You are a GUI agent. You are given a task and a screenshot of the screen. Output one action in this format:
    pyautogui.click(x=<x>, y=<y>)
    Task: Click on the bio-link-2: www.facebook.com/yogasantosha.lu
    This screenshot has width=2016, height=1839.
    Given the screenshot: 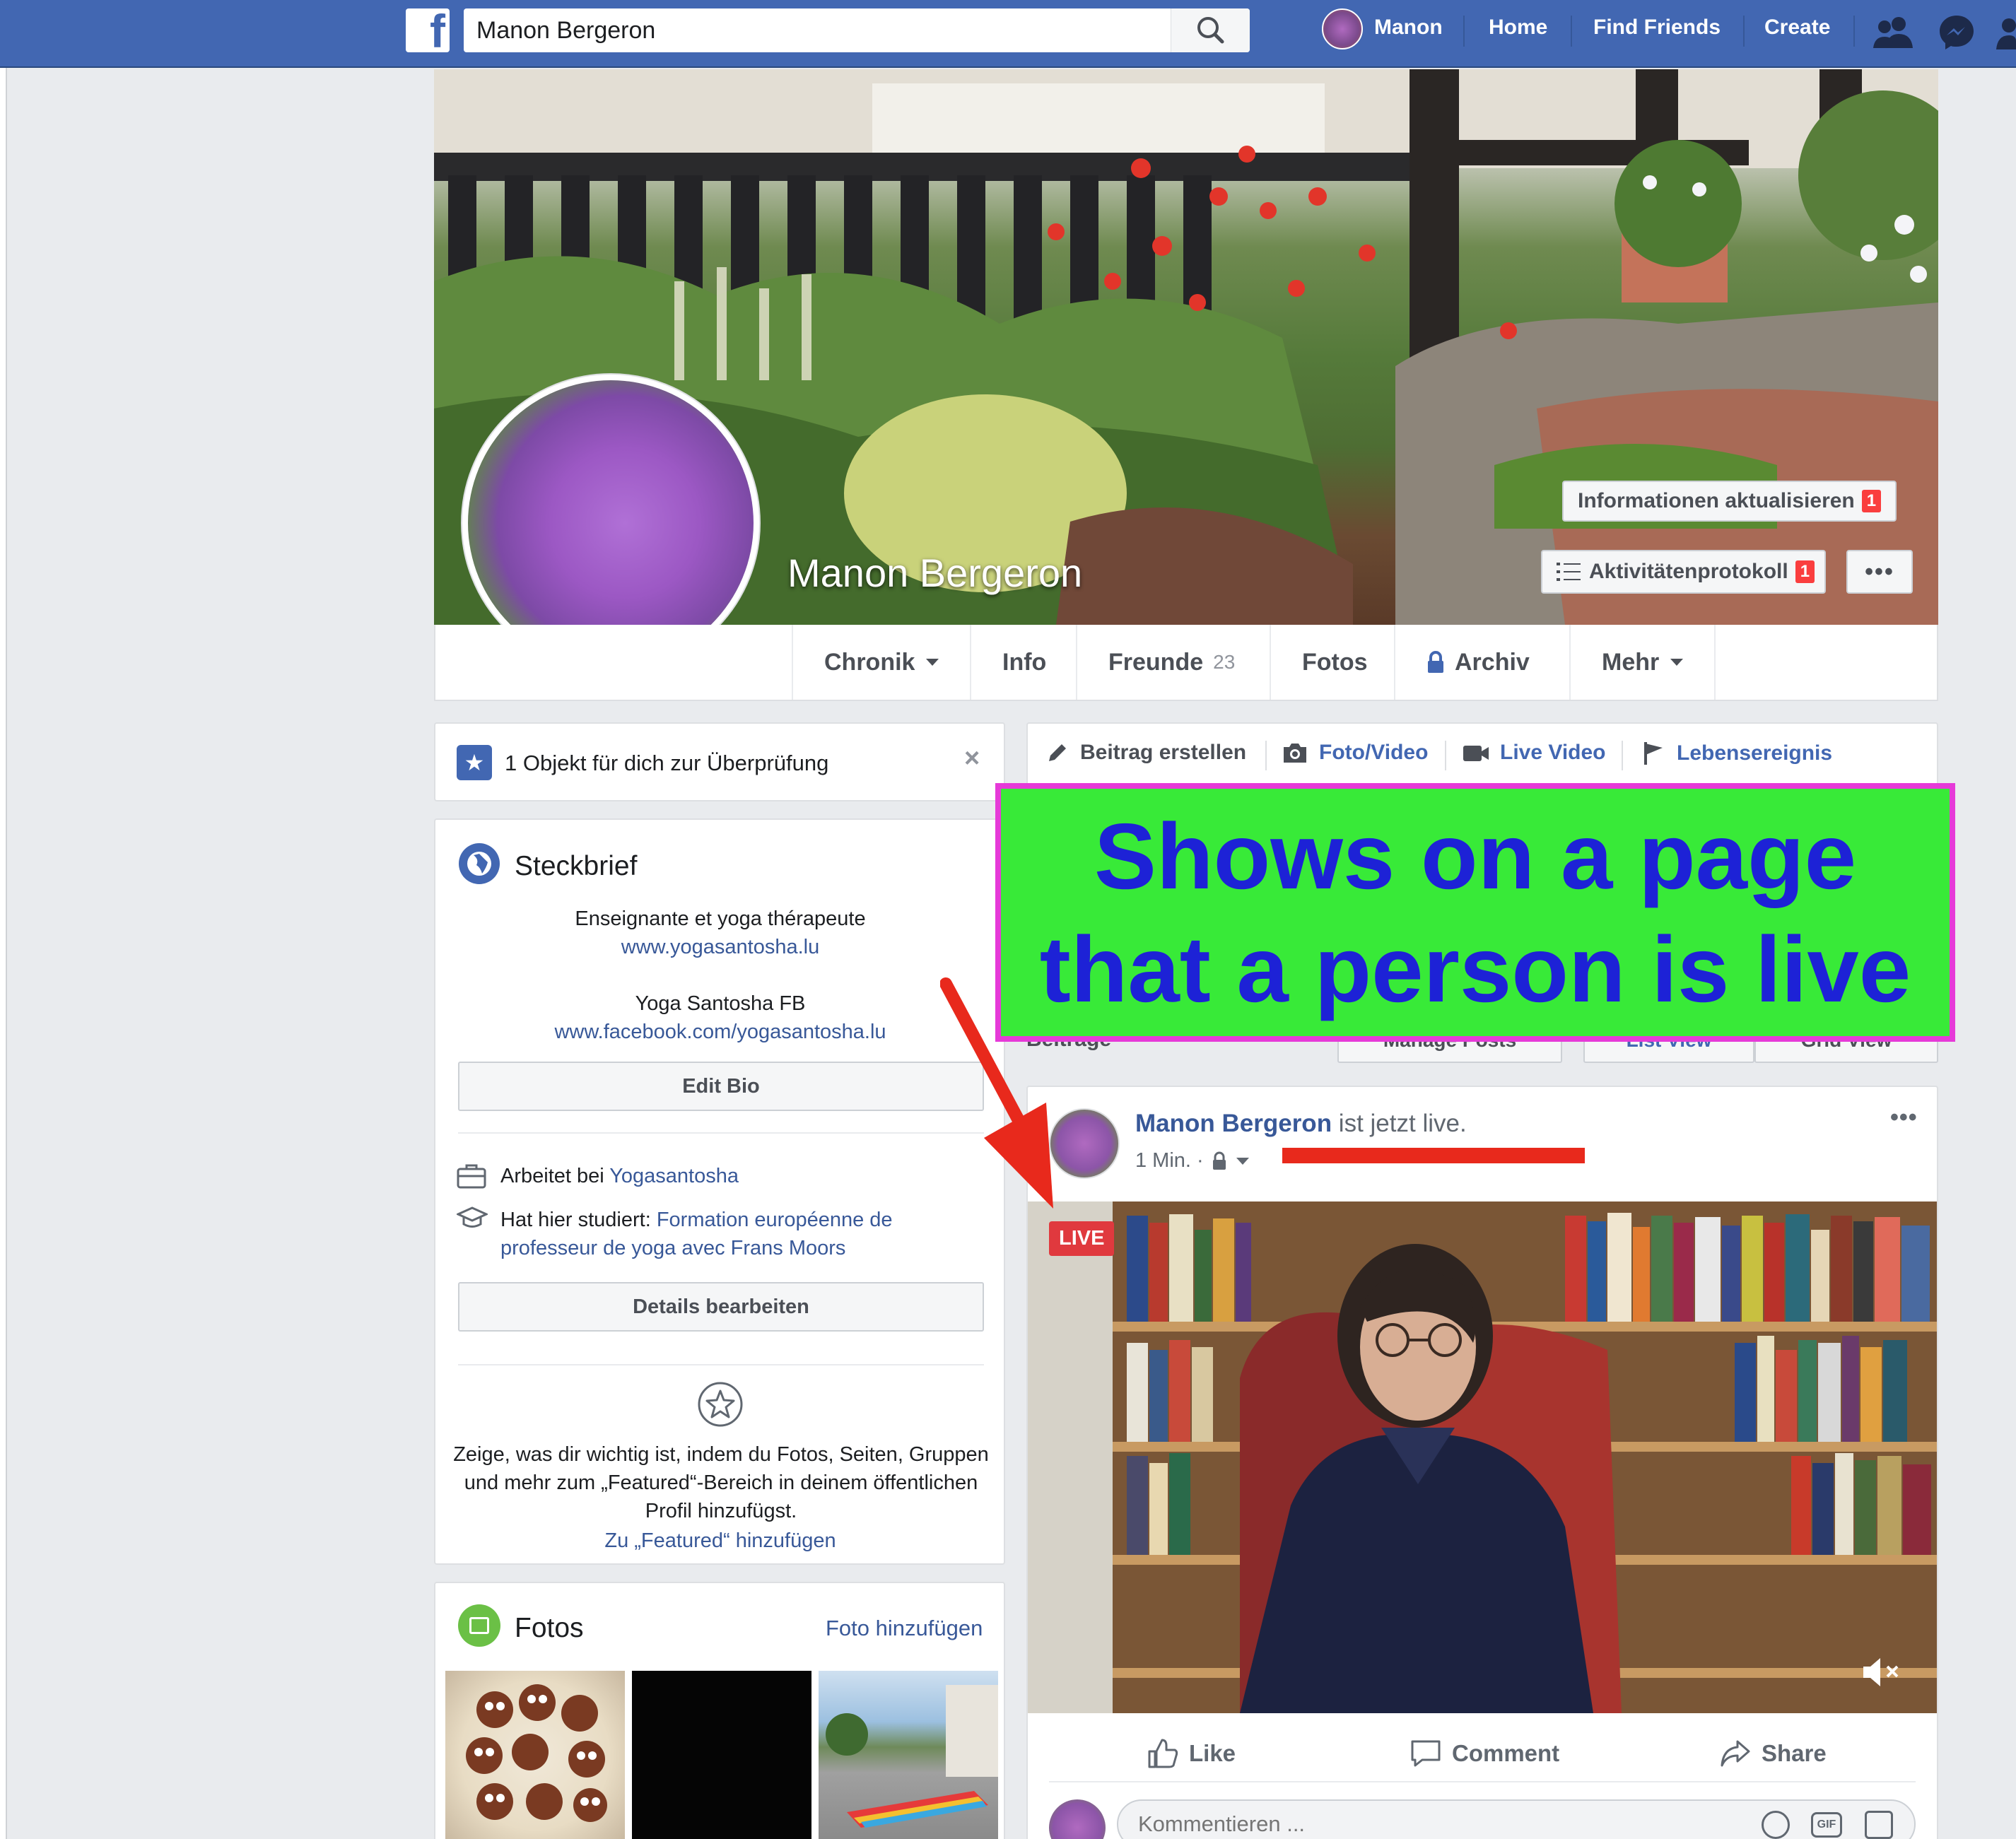 What is the action you would take?
    pyautogui.click(x=720, y=1032)
    